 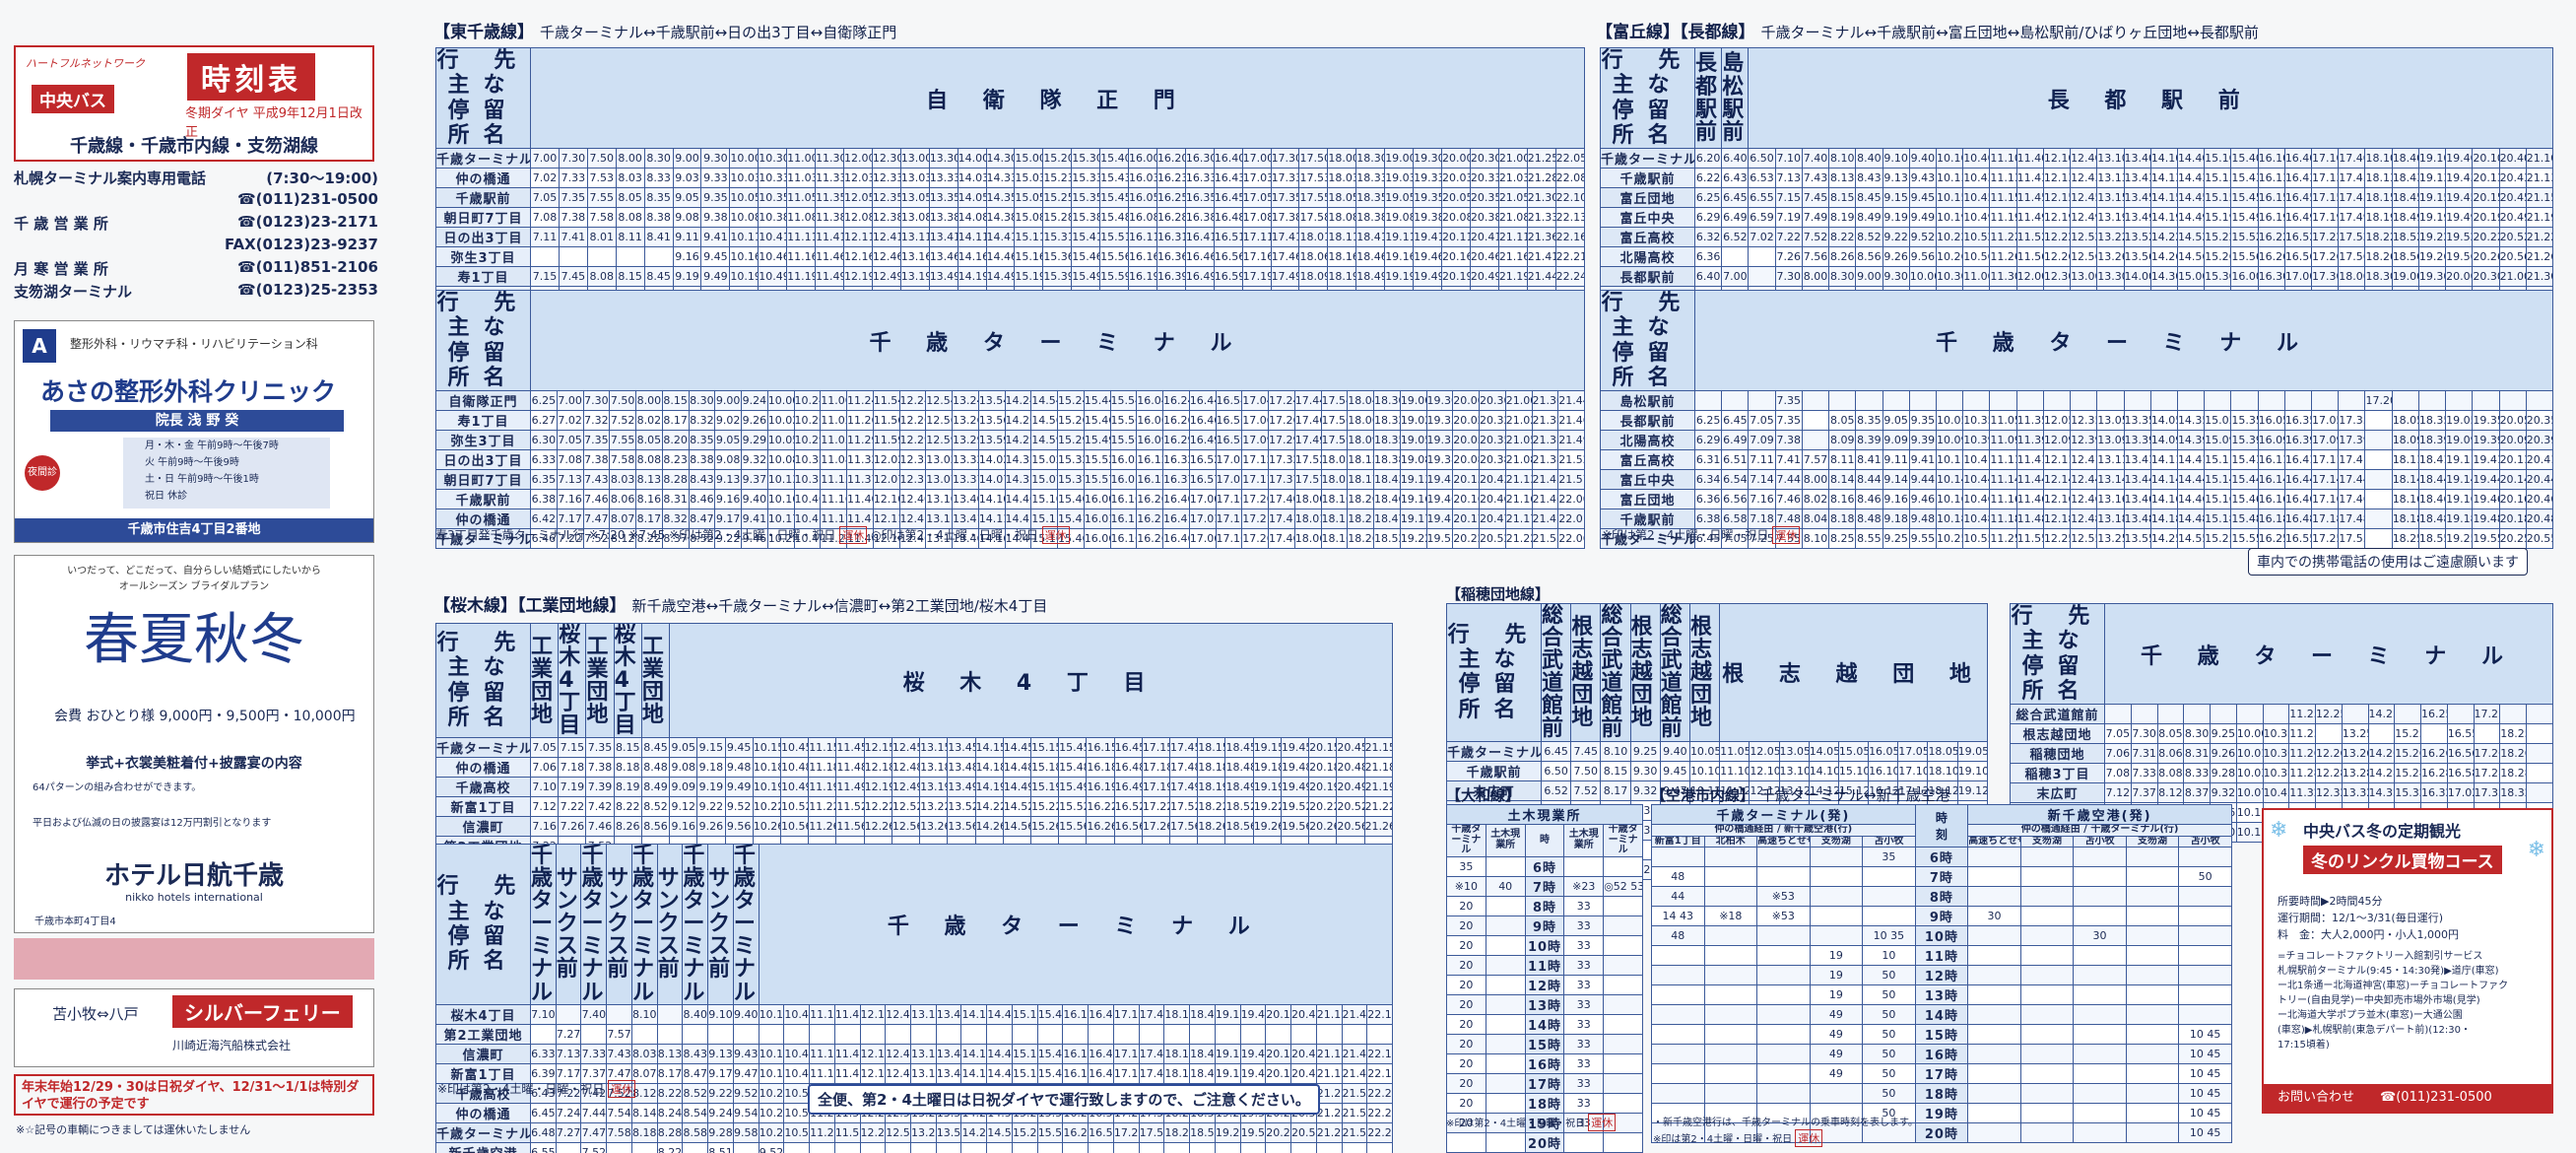 I want to click on destination-subheader: 工業団地, so click(x=545, y=681).